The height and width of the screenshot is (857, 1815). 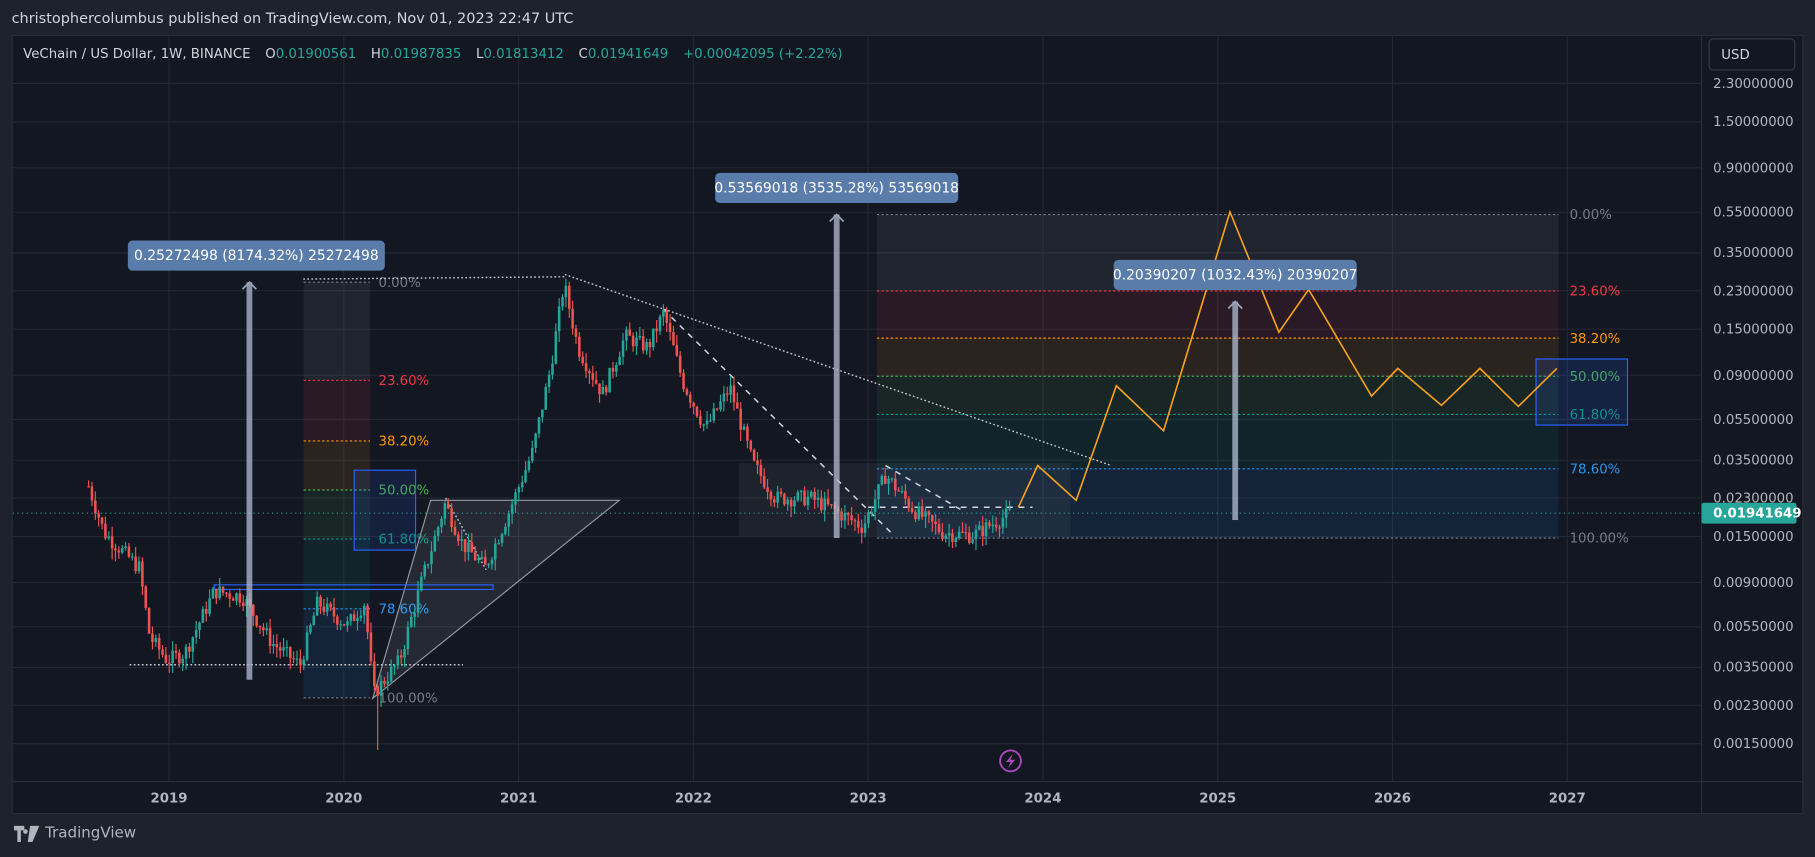 I want to click on current-price-label: 0.01941649, so click(x=1757, y=513).